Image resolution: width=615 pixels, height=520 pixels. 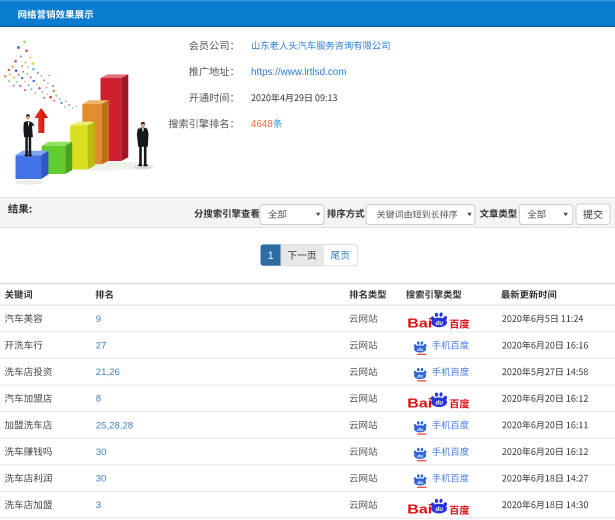 What do you see at coordinates (98, 319) in the screenshot?
I see `svg-text: 9` at bounding box center [98, 319].